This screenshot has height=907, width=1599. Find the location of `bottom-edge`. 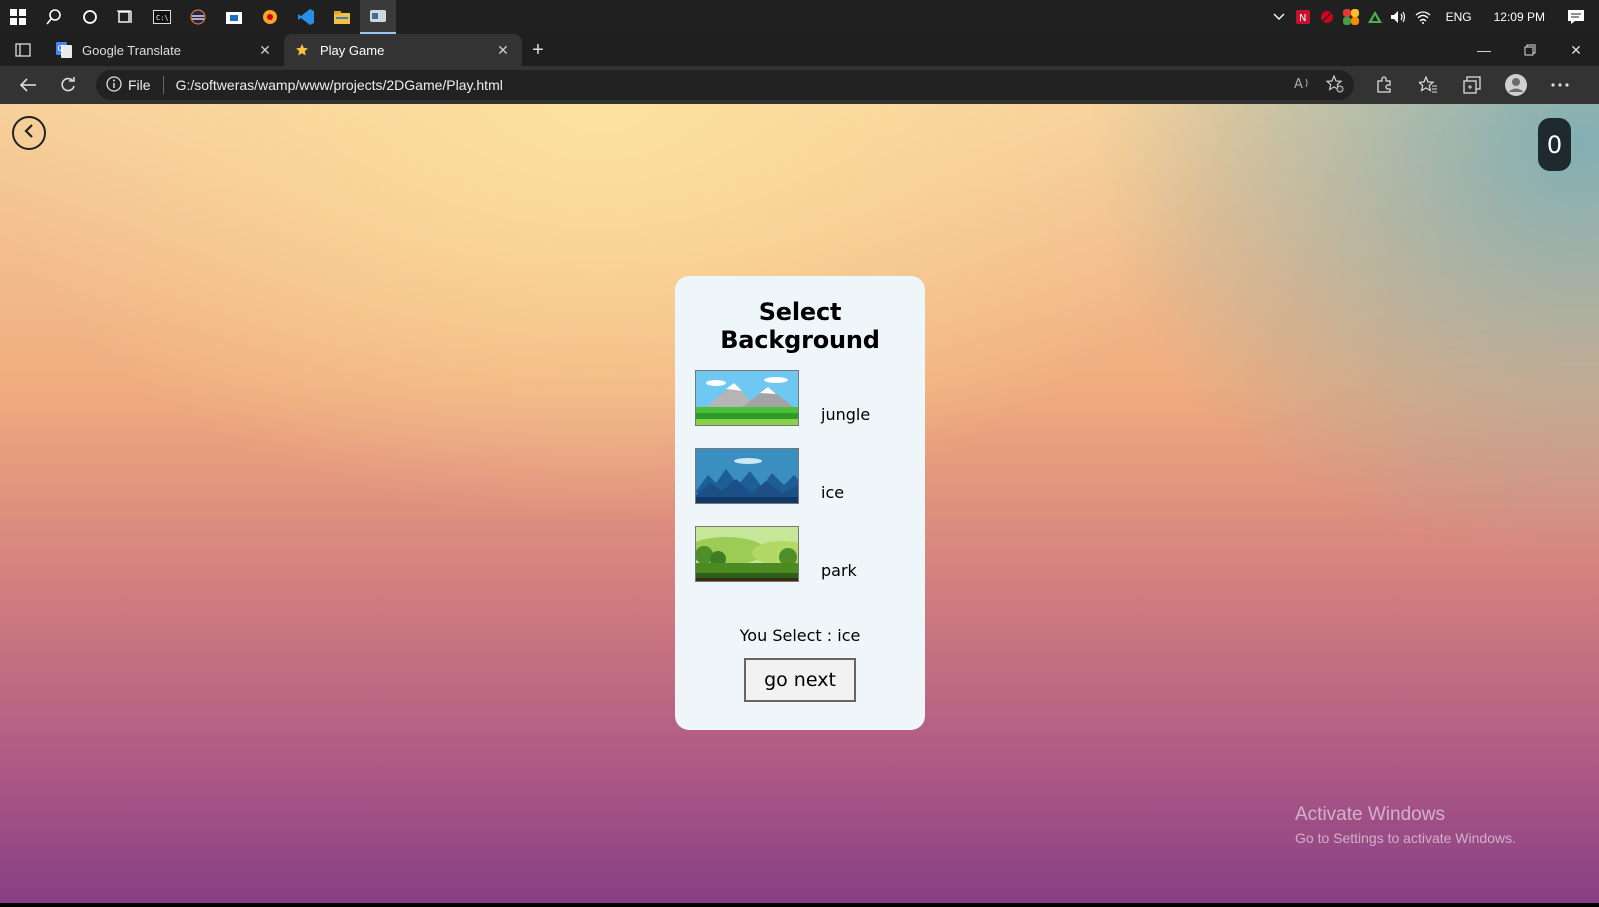

bottom-edge is located at coordinates (799, 905).